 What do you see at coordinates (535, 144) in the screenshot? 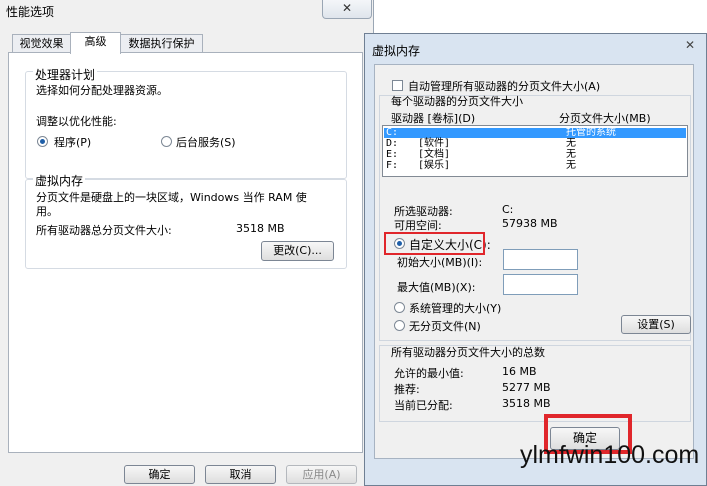
I see `drive-row: D: [软件] 无` at bounding box center [535, 144].